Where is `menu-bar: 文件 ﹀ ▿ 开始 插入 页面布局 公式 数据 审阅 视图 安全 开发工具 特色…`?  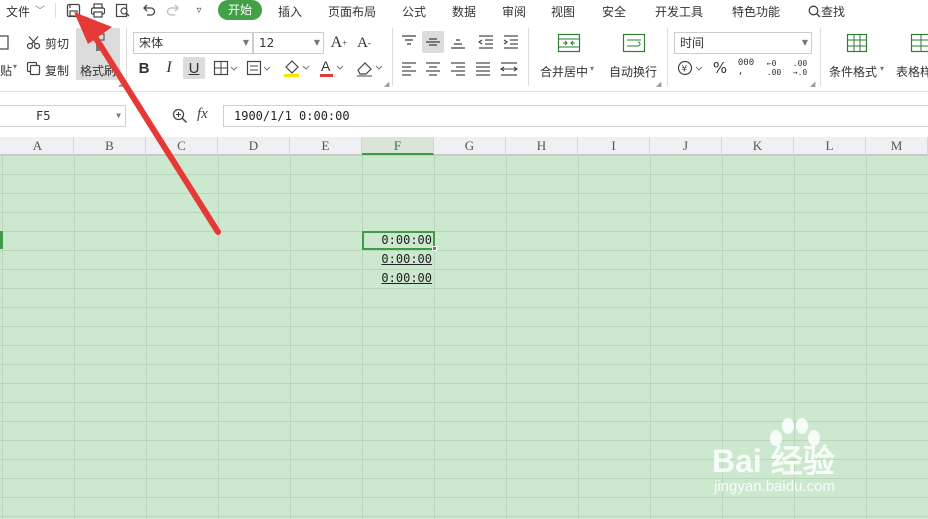 menu-bar: 文件 ﹀ ▿ 开始 插入 页面布局 公式 数据 审阅 视图 安全 开发工具 特色… is located at coordinates (464, 11).